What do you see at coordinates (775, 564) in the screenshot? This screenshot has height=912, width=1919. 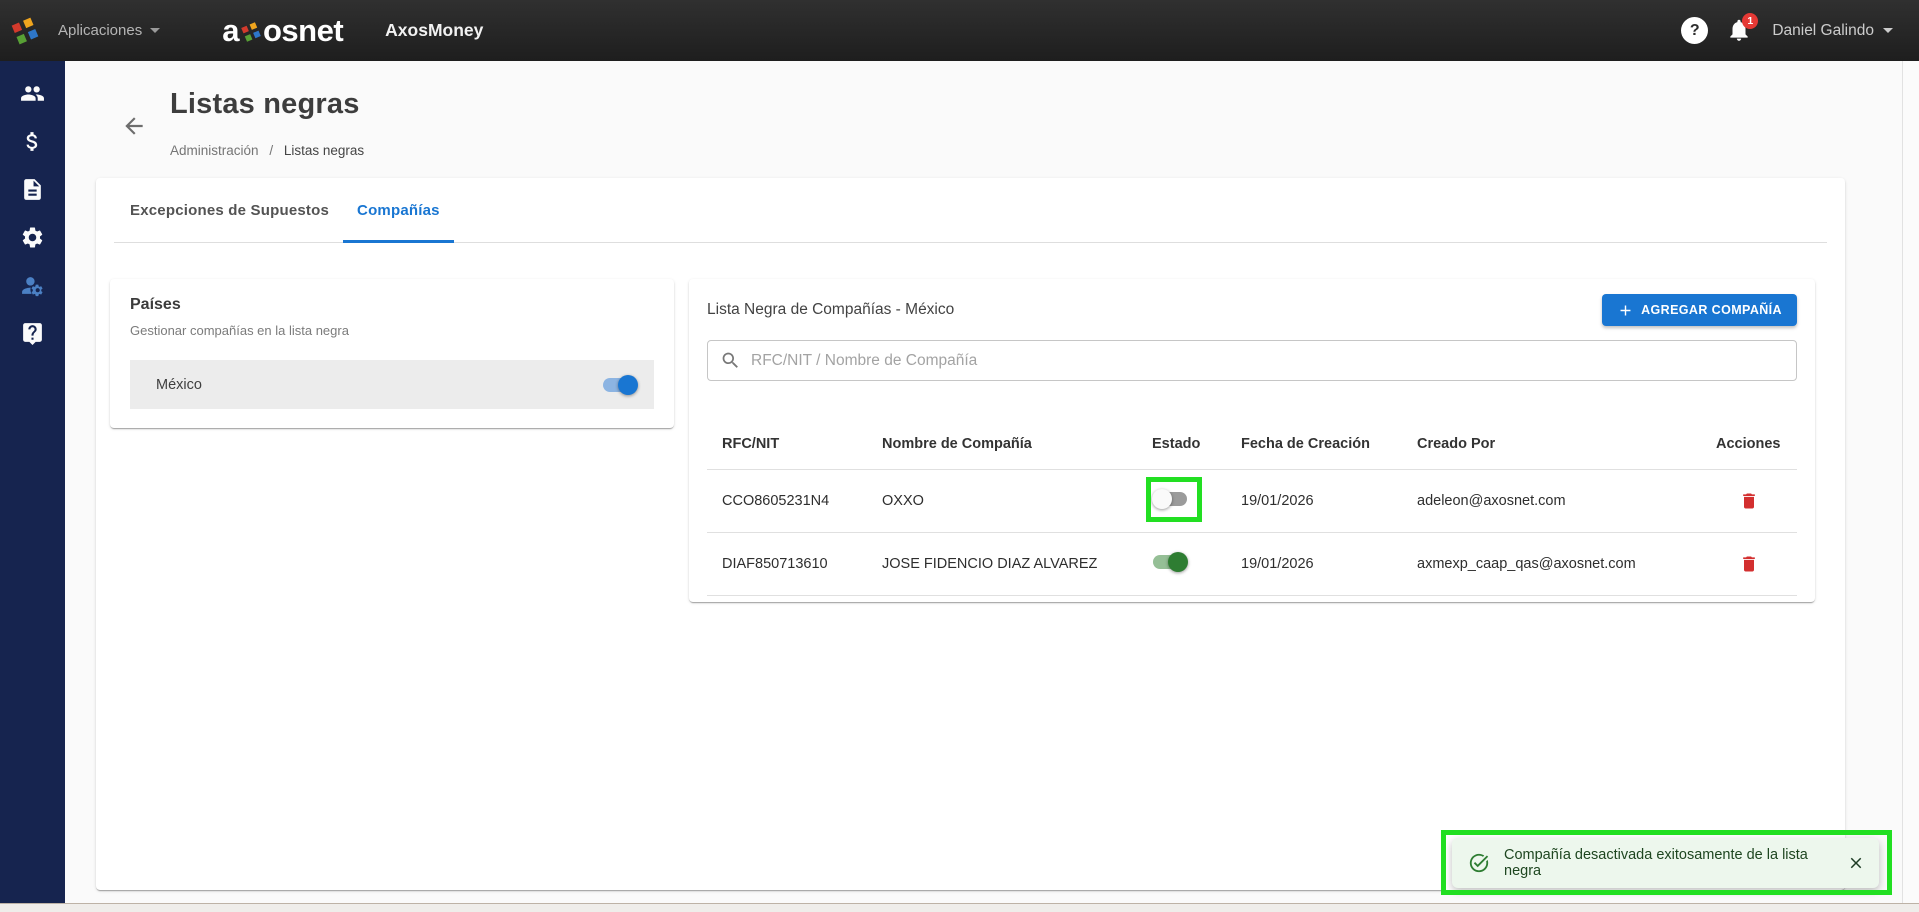 I see `cell-rfc: DIAF850713610` at bounding box center [775, 564].